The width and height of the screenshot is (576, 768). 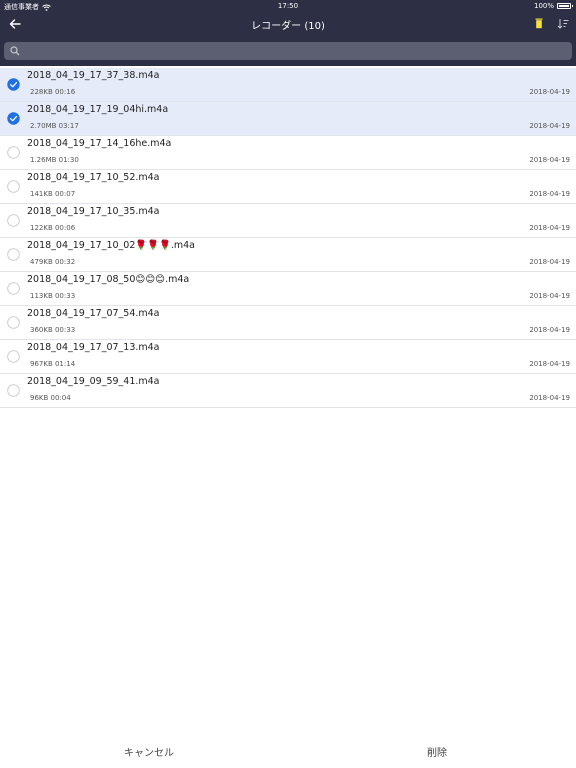 What do you see at coordinates (93, 75) in the screenshot?
I see `file-name: 2018_04_19_17_37_38.m4a` at bounding box center [93, 75].